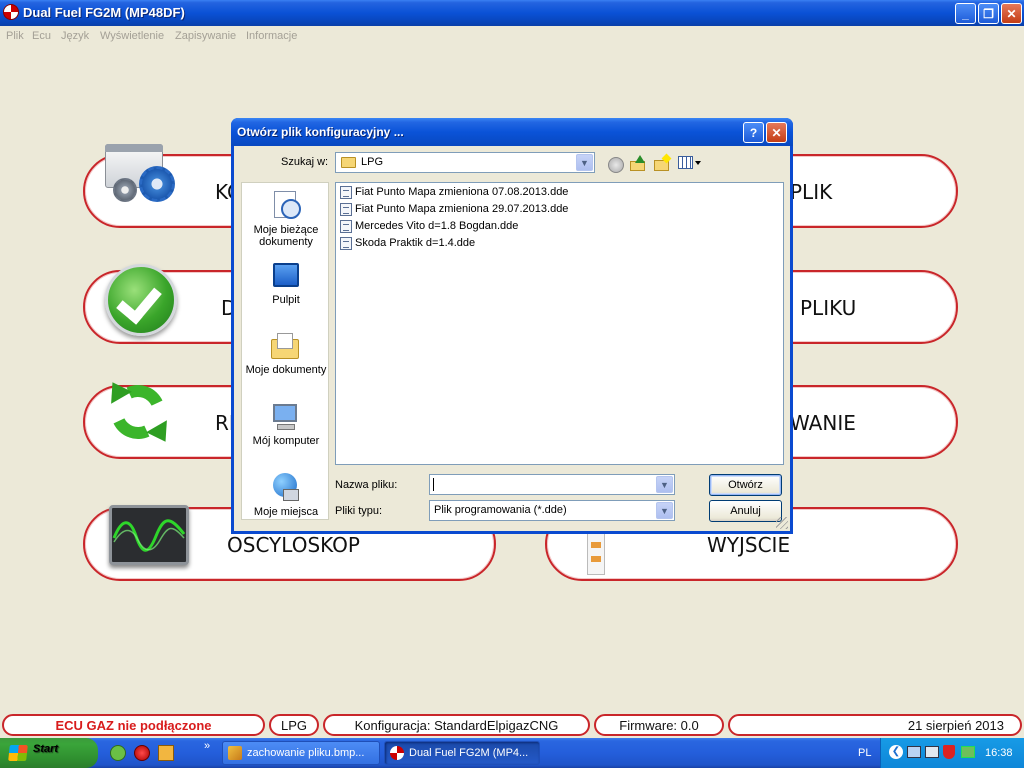 The height and width of the screenshot is (768, 1024). What do you see at coordinates (46, 749) in the screenshot?
I see `start-label: Start` at bounding box center [46, 749].